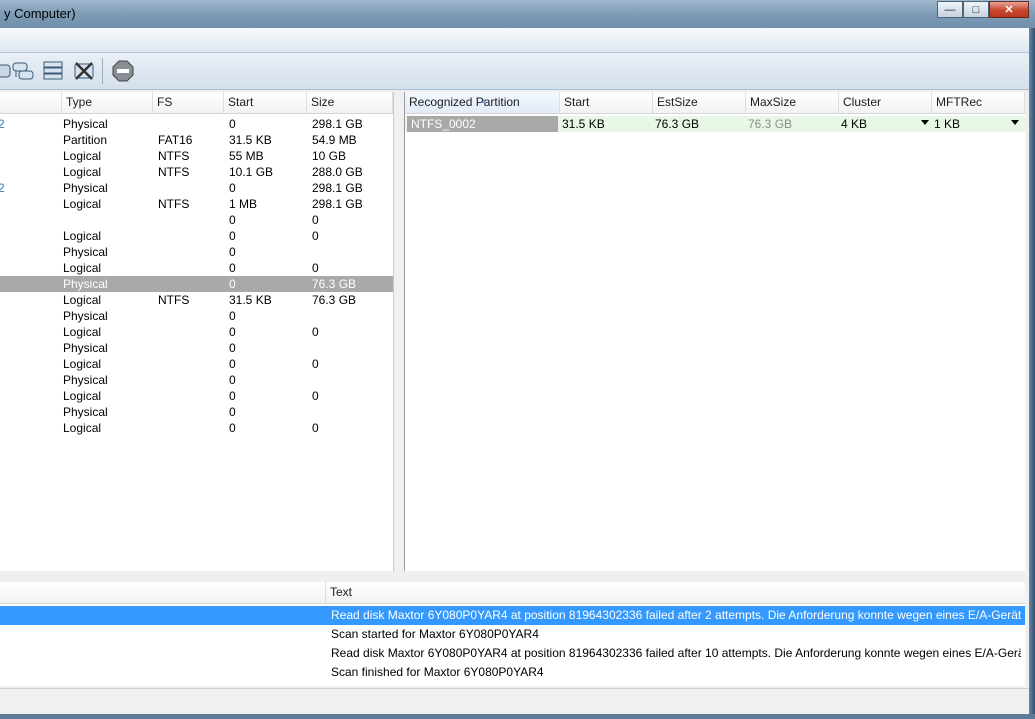 The width and height of the screenshot is (1035, 719). I want to click on window-controls: — □ ✕, so click(983, 9).